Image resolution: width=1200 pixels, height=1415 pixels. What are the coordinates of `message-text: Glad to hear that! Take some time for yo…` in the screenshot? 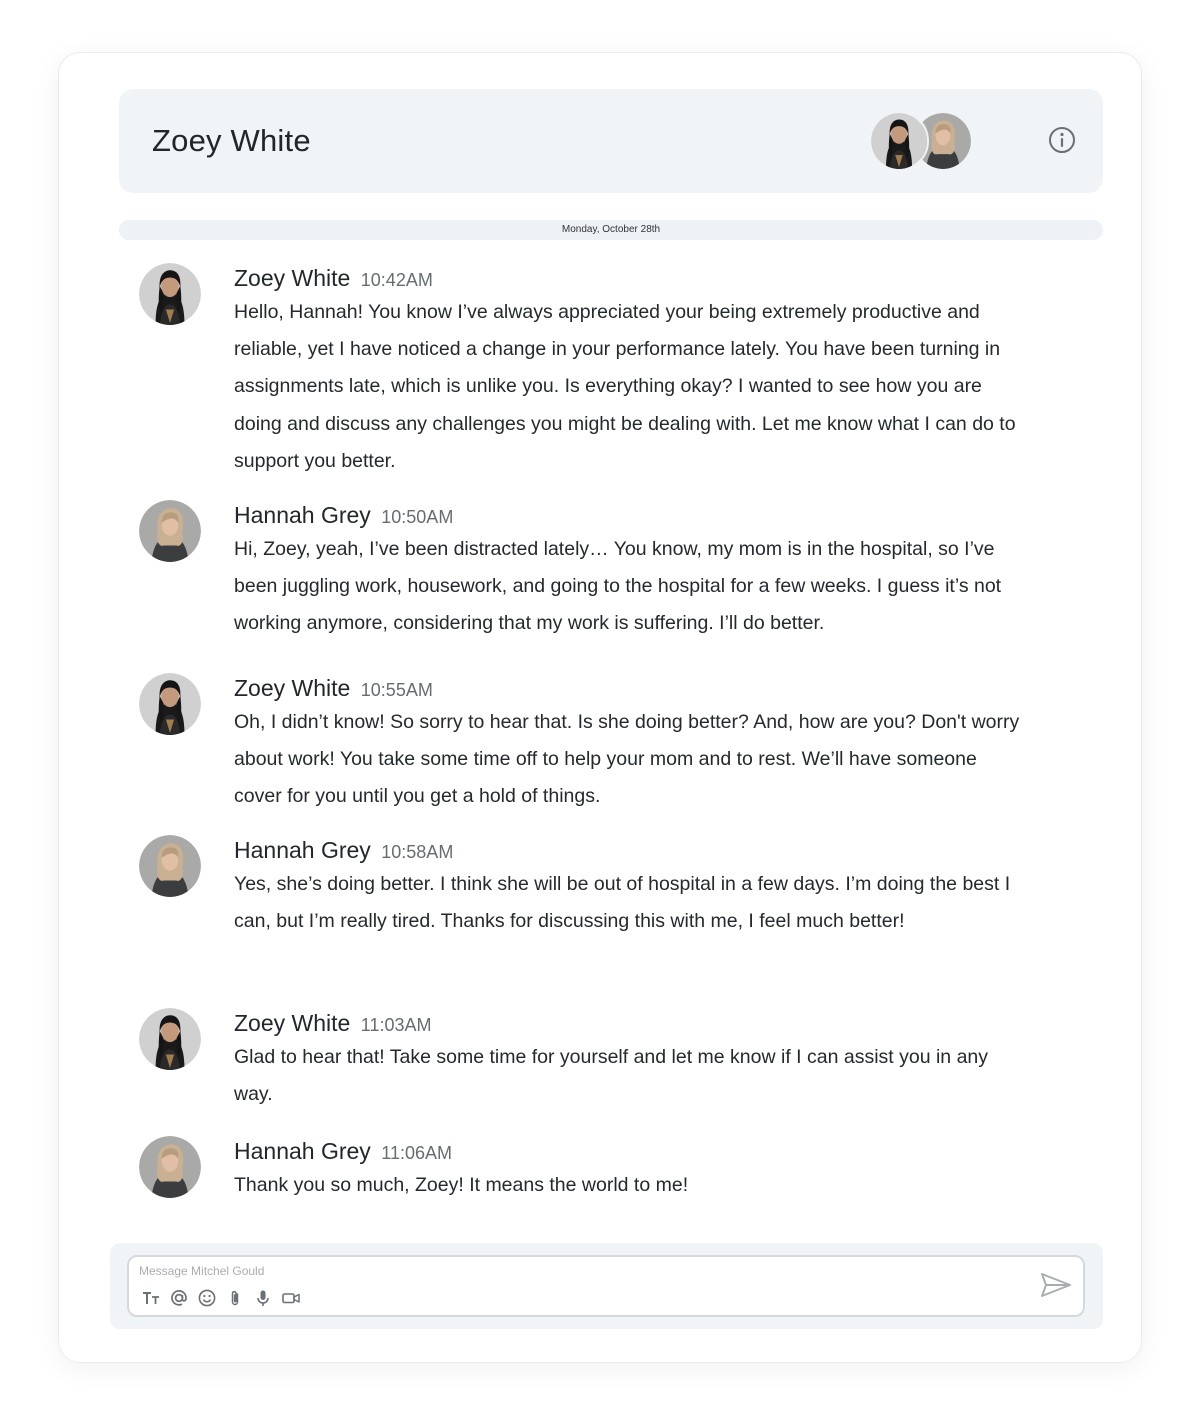 It's located at (611, 1076).